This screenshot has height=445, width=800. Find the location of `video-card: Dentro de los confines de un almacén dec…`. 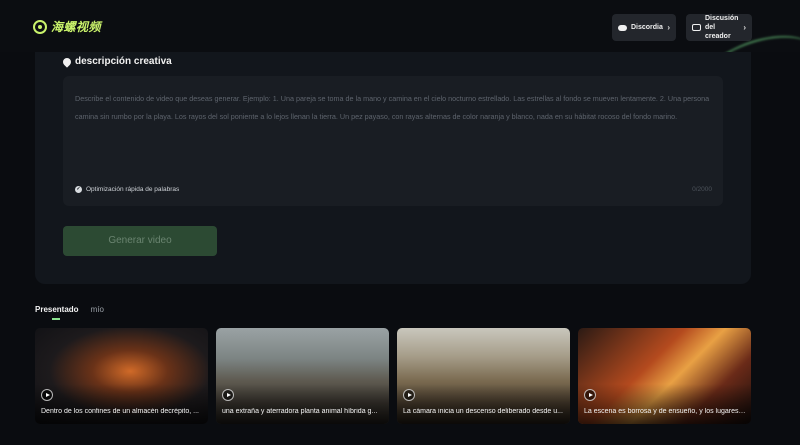

video-card: Dentro de los confines de un almacén dec… is located at coordinates (121, 376).